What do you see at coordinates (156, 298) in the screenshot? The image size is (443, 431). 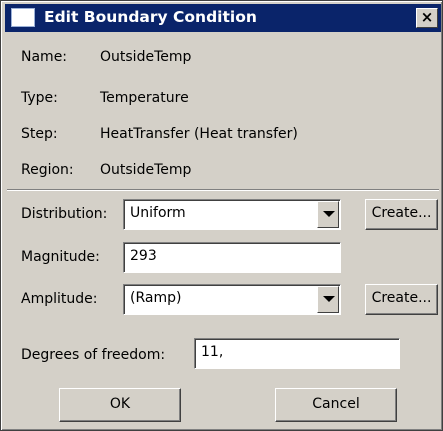 I see `amplitude-value: (Ramp)` at bounding box center [156, 298].